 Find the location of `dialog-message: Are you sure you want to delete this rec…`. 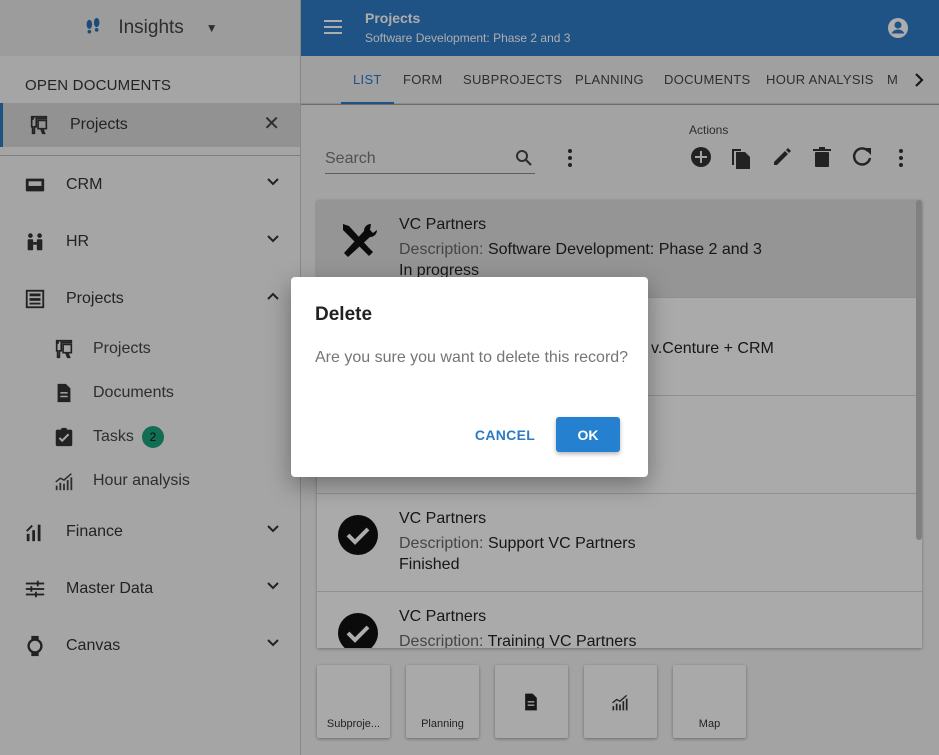

dialog-message: Are you sure you want to delete this rec… is located at coordinates (472, 357).